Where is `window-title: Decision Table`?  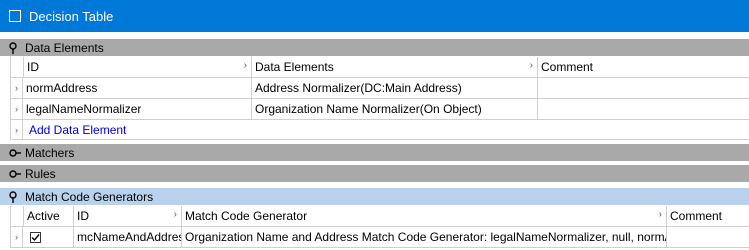 window-title: Decision Table is located at coordinates (71, 16).